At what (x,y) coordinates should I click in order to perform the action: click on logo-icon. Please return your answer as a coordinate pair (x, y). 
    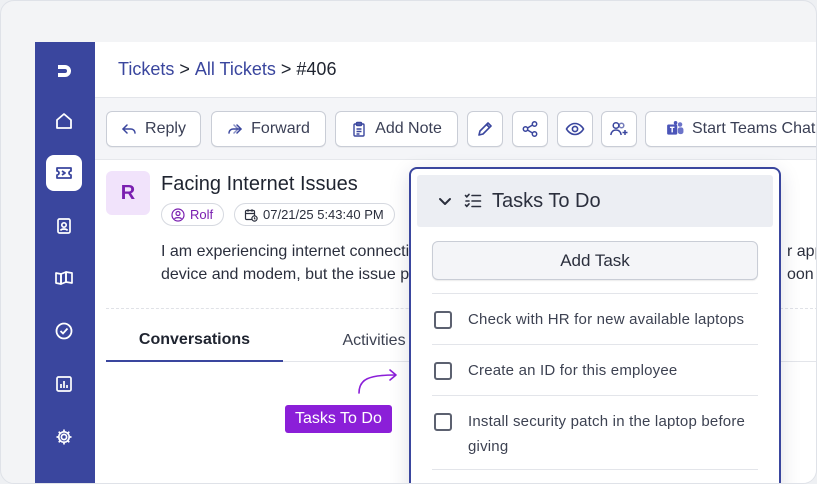
    Looking at the image, I should click on (64, 71).